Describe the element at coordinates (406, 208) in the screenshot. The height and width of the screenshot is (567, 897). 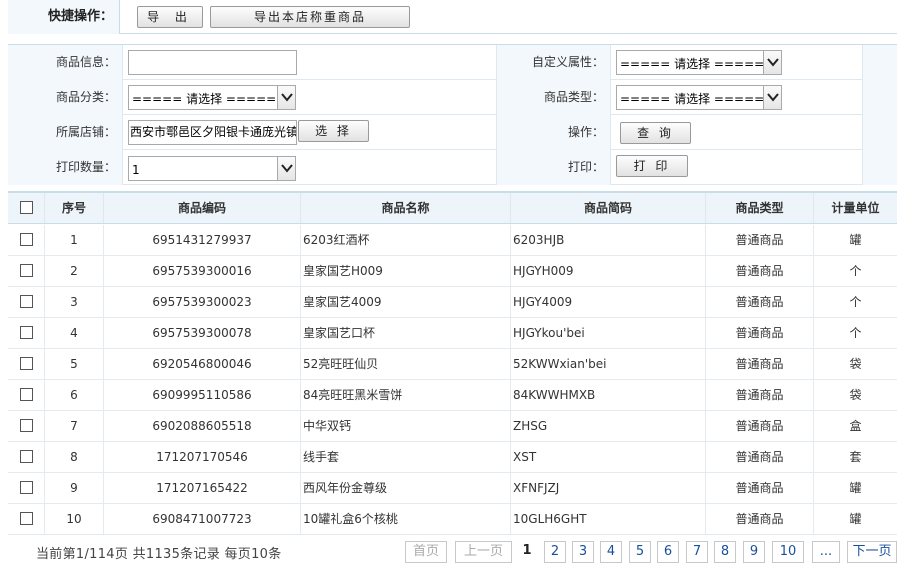
I see `col-header-name: 商品名称` at that location.